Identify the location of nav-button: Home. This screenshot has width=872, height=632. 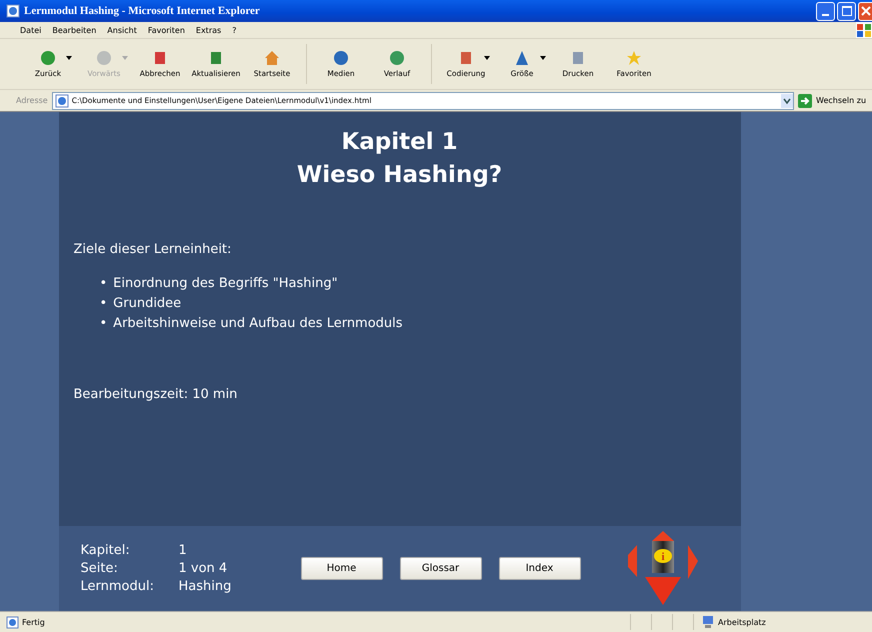
(341, 568).